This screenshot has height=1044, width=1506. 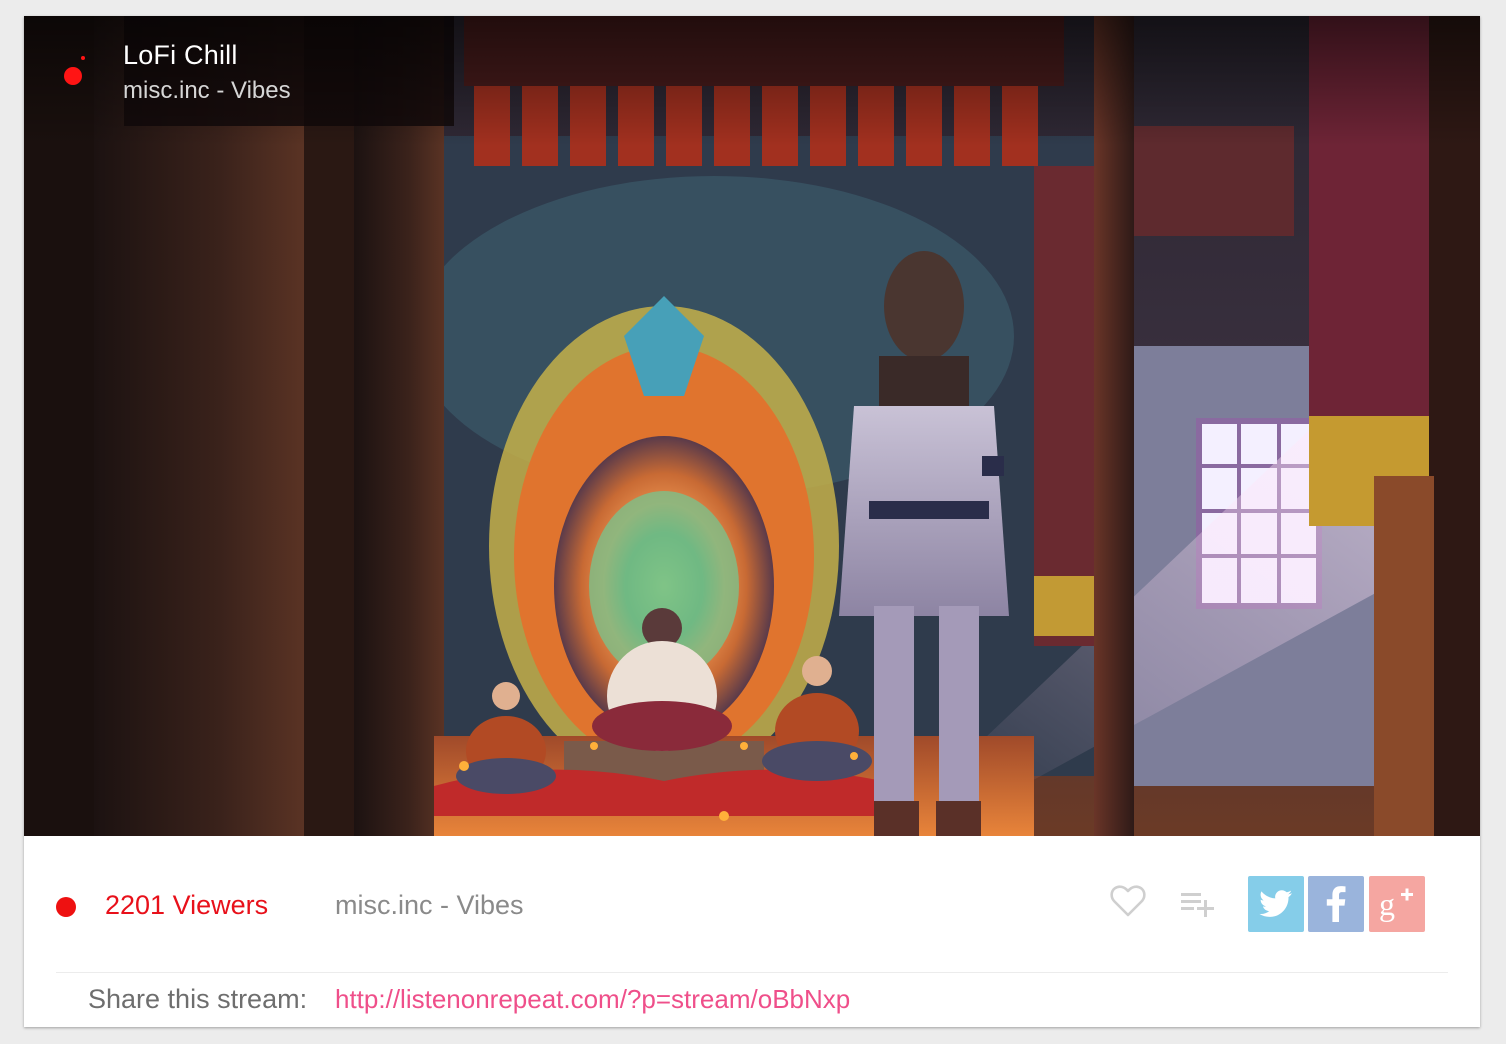 I want to click on video-subtitle: misc.inc - Vibes, so click(x=207, y=90).